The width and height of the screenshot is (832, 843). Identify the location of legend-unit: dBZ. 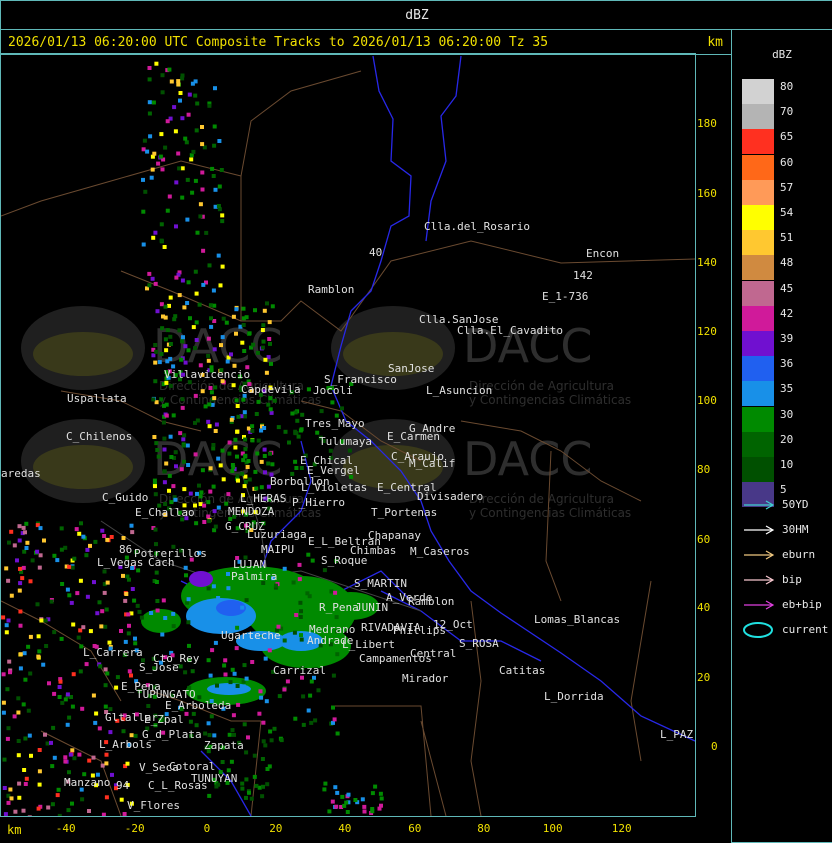
(782, 54).